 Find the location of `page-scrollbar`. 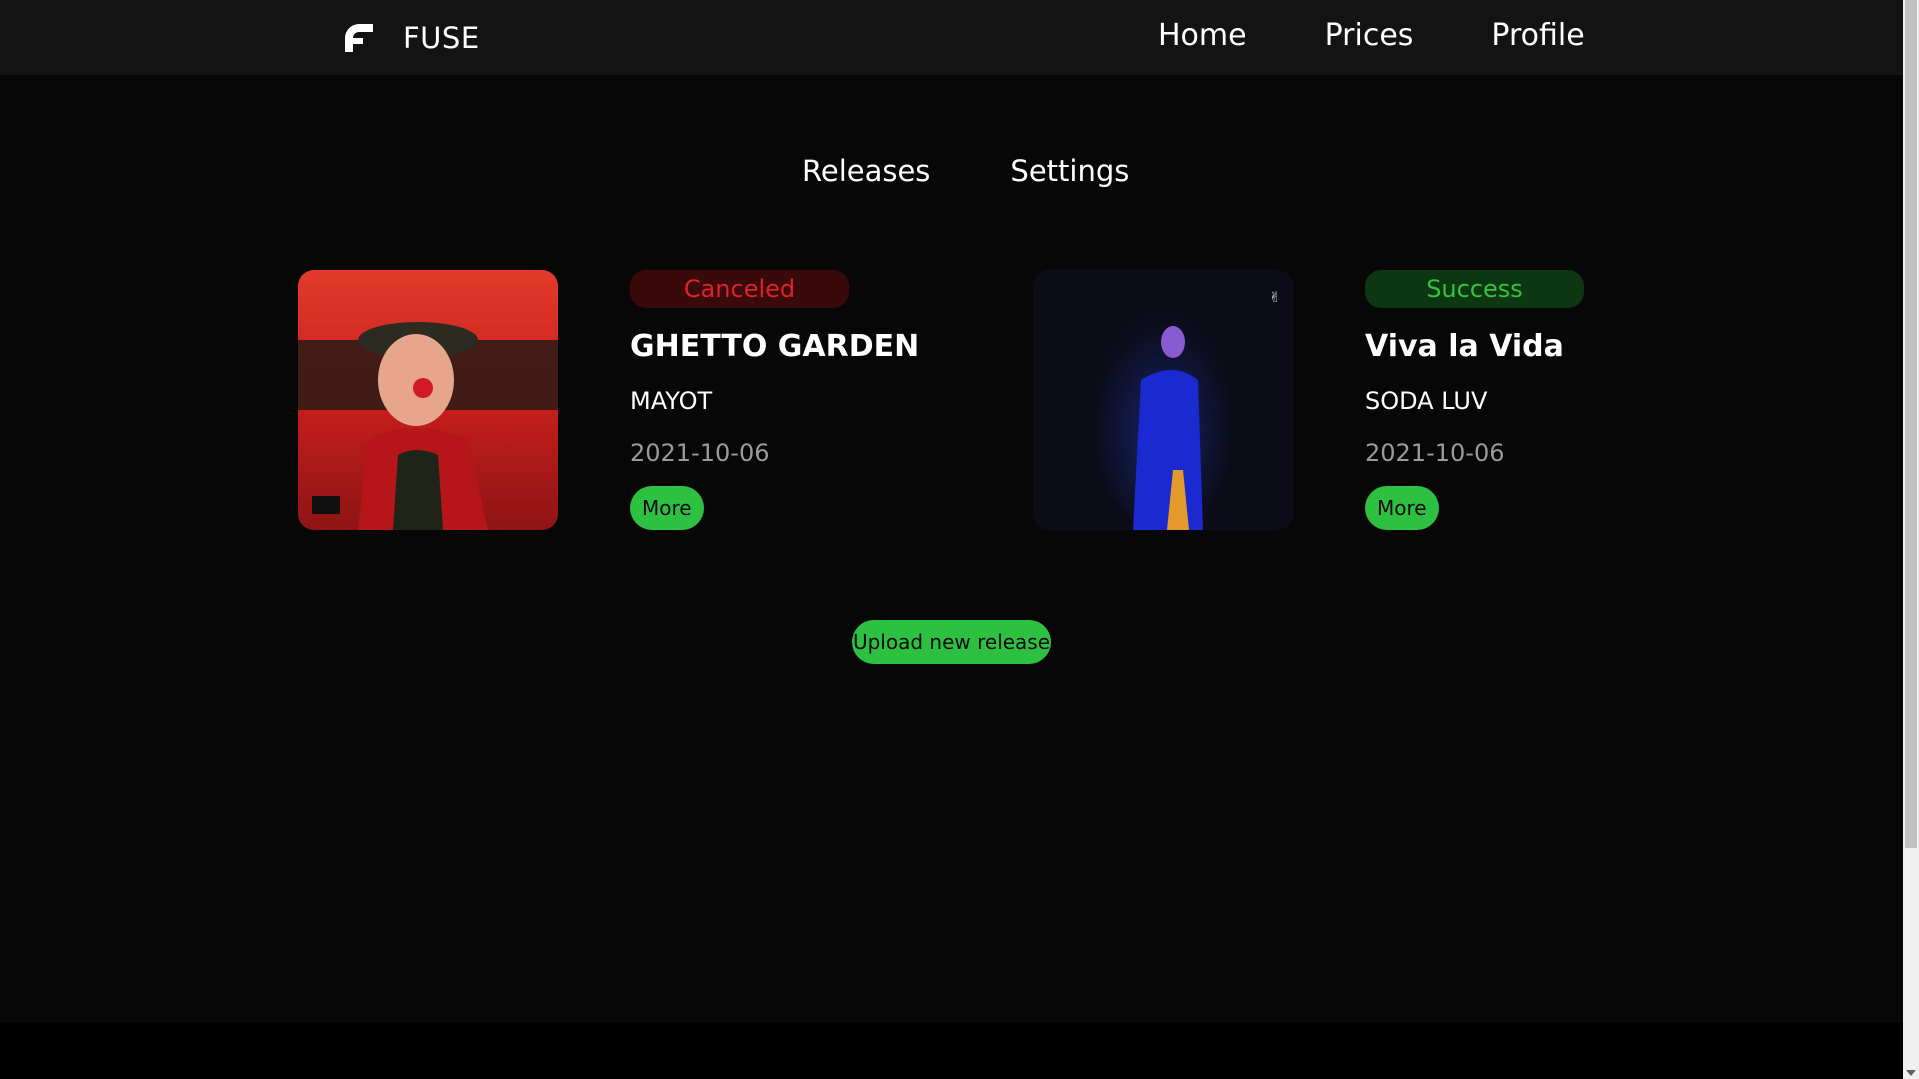

page-scrollbar is located at coordinates (1911, 539).